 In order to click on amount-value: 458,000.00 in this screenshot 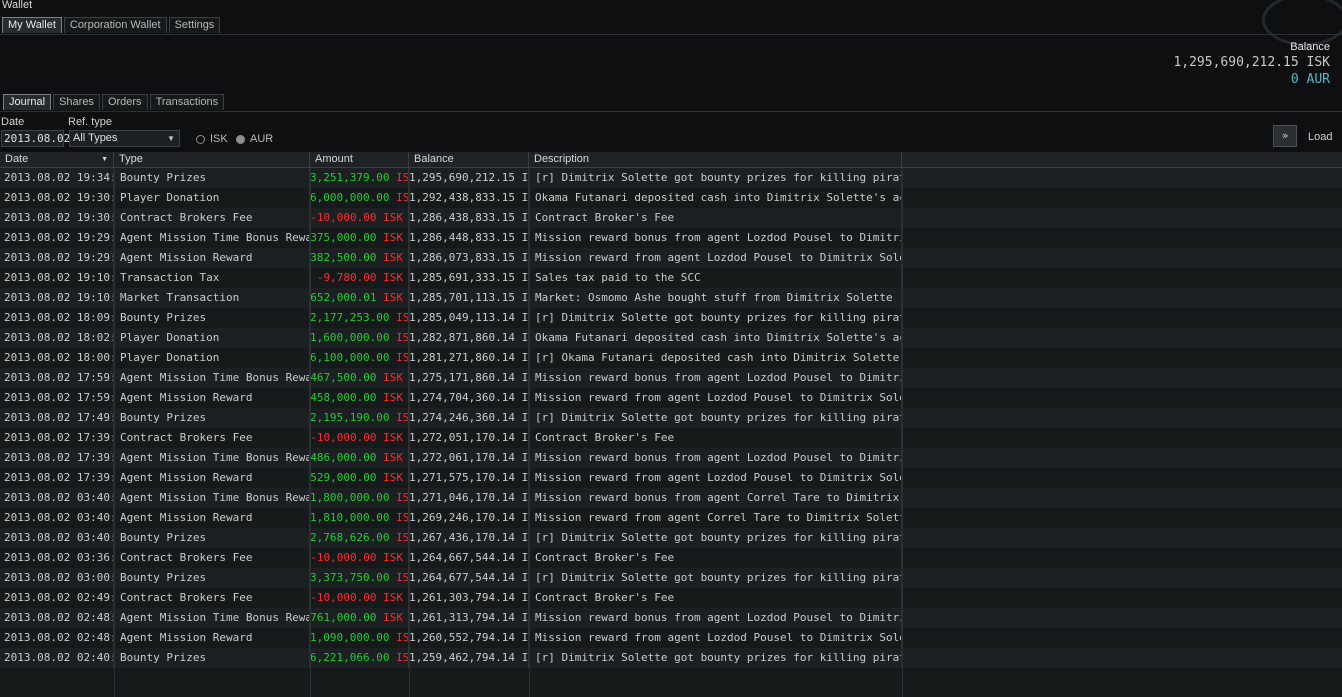, I will do `click(343, 397)`.